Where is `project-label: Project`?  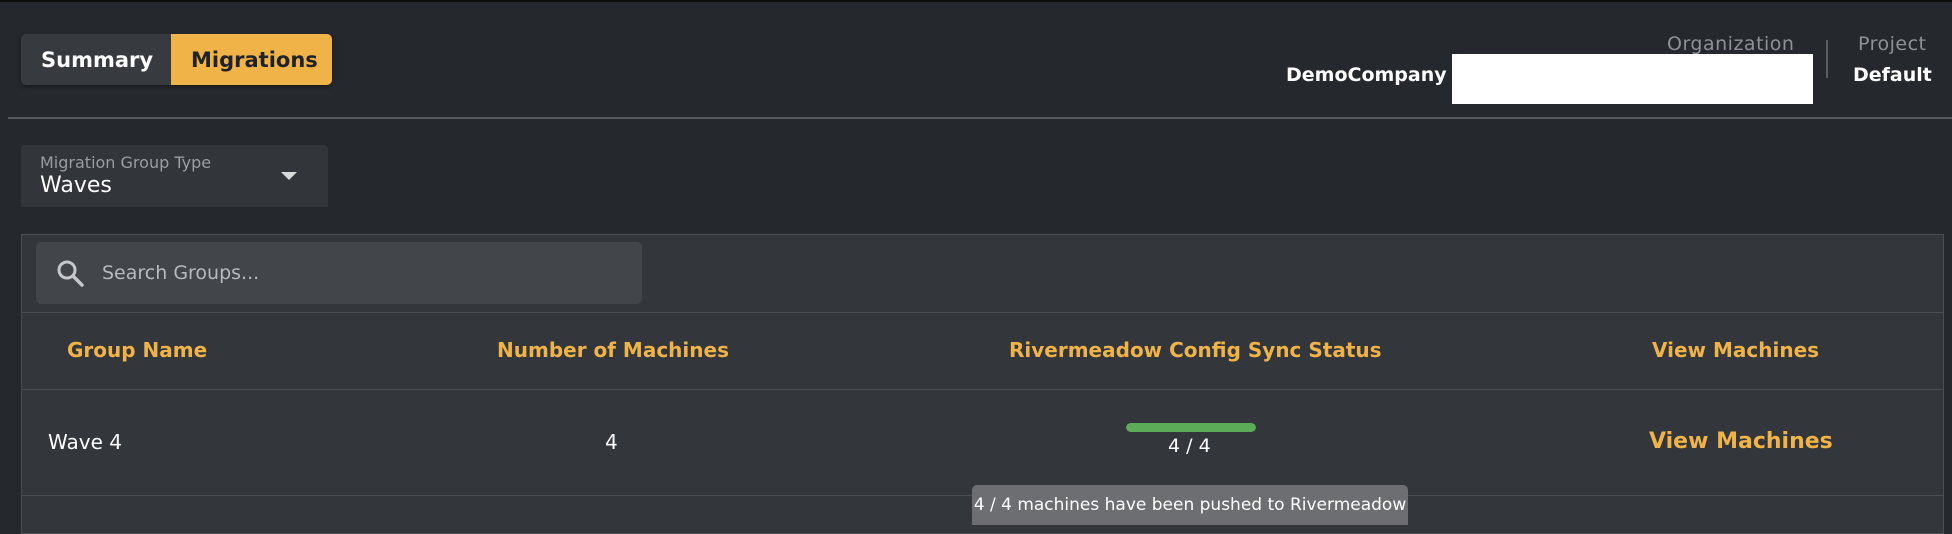 project-label: Project is located at coordinates (1892, 44).